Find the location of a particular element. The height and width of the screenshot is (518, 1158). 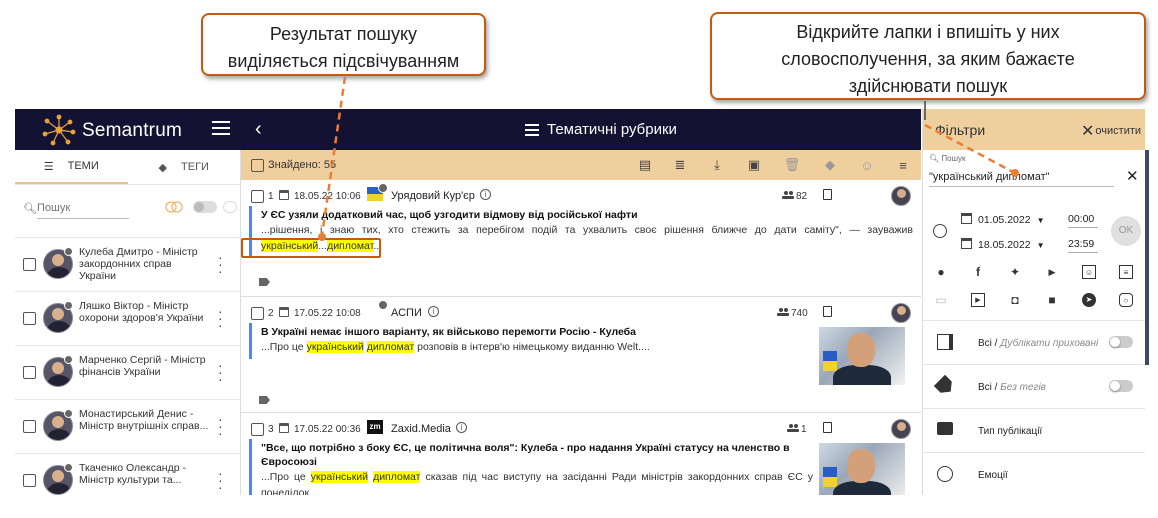

date-to: 18.05.2022 ▼ is located at coordinates (1002, 244).